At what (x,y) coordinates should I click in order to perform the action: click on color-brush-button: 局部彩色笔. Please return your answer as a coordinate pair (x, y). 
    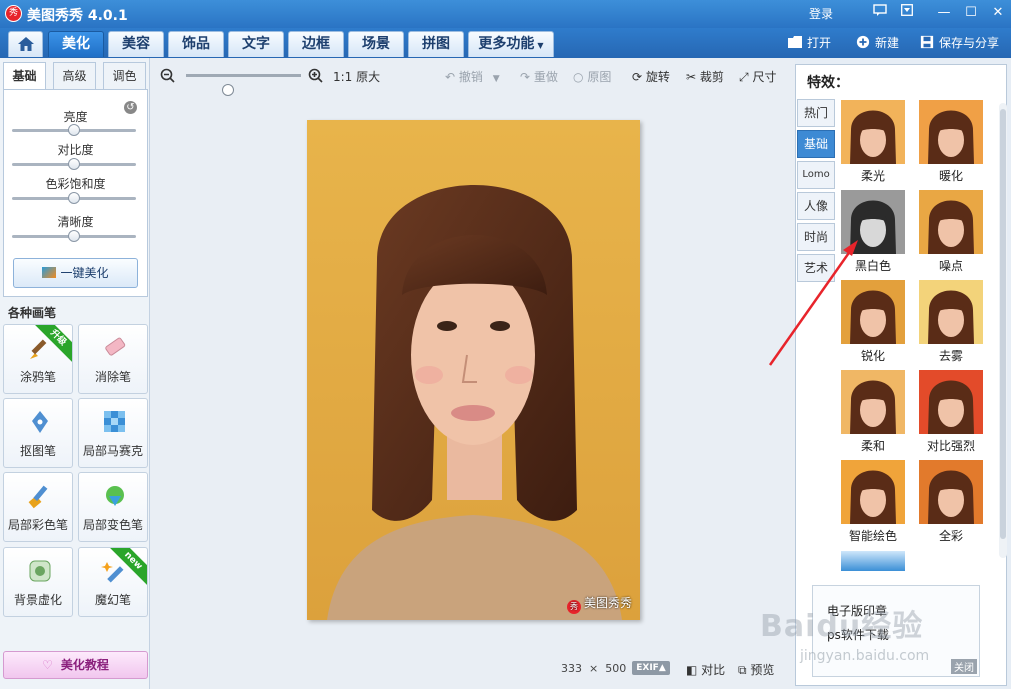
    Looking at the image, I should click on (38, 507).